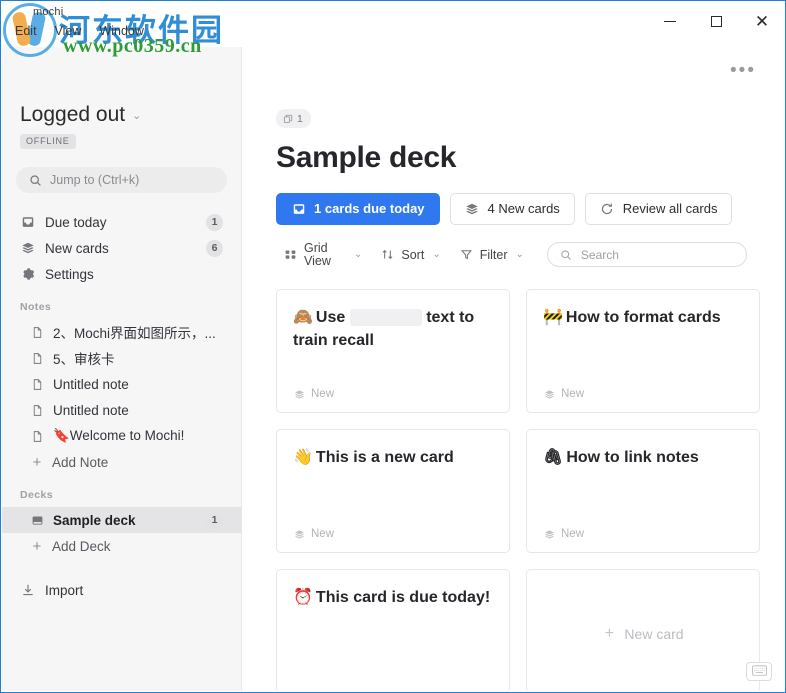 The height and width of the screenshot is (693, 786). What do you see at coordinates (121, 222) in the screenshot?
I see `sidebar-item-due-today: Due today 1` at bounding box center [121, 222].